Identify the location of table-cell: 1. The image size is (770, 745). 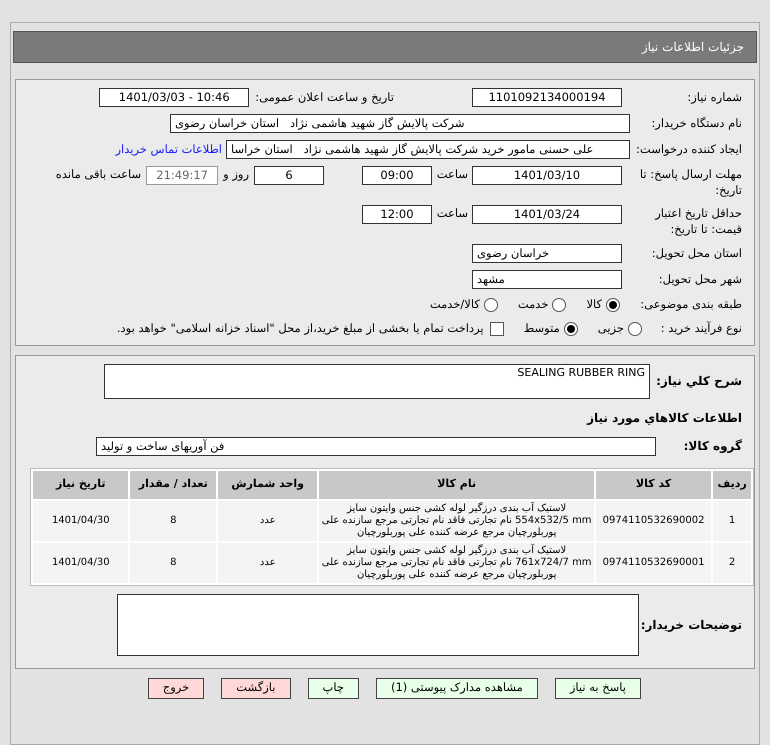
(732, 520).